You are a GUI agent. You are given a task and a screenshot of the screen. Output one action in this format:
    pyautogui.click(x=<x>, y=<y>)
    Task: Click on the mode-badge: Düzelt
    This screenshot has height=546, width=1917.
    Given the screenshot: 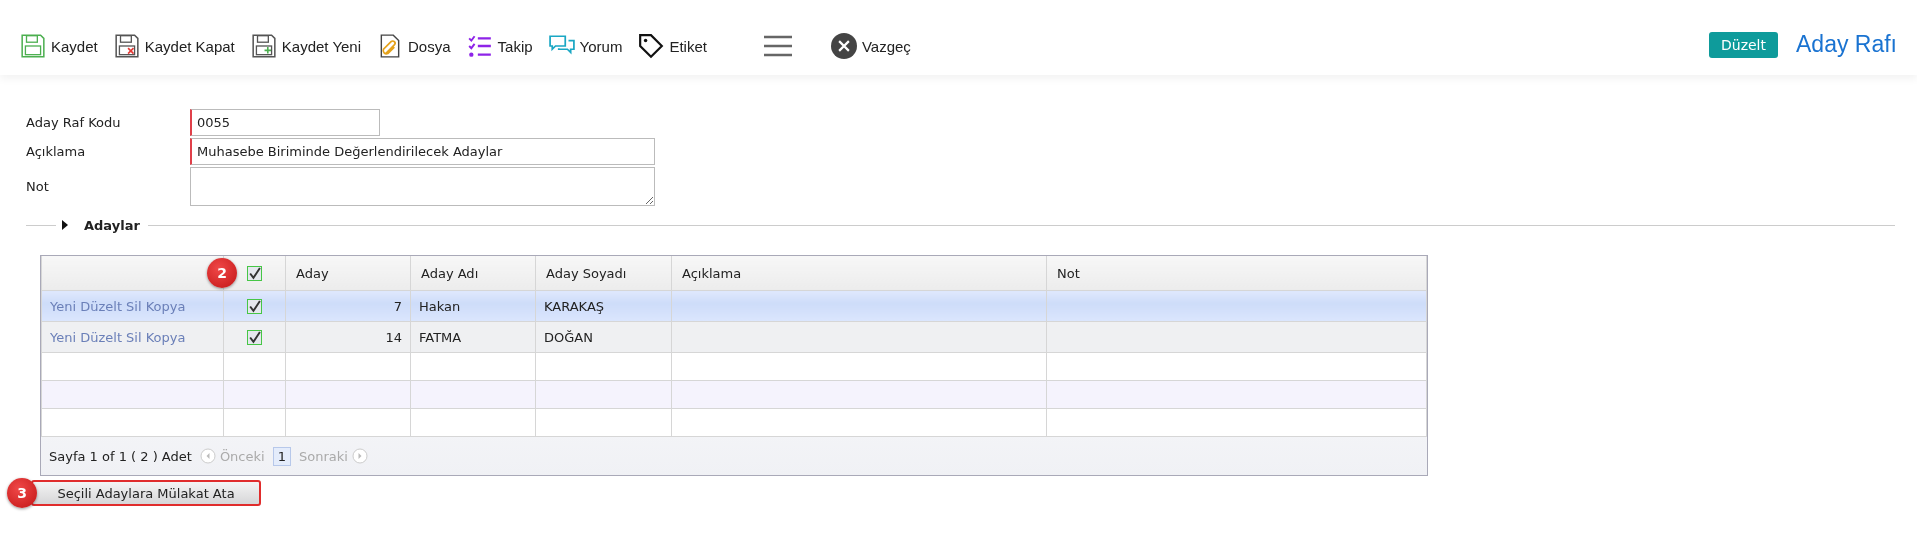 What is the action you would take?
    pyautogui.click(x=1743, y=44)
    